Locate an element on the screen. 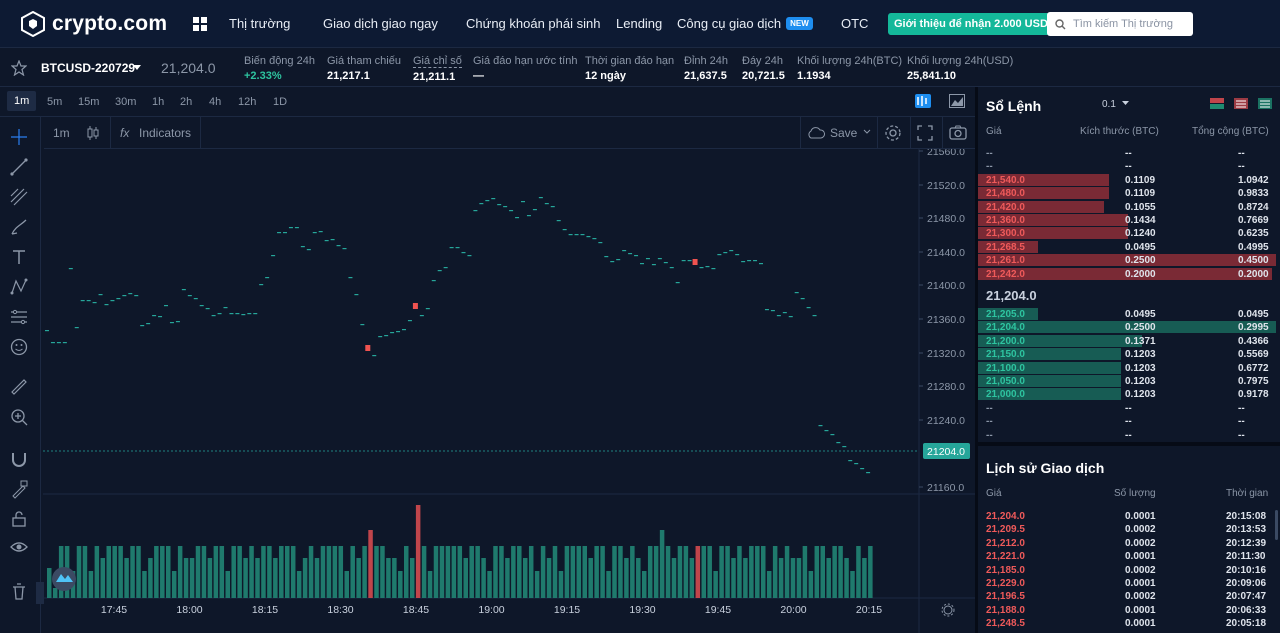 The width and height of the screenshot is (1280, 633). orderbook-asks-view-icon is located at coordinates (1241, 103).